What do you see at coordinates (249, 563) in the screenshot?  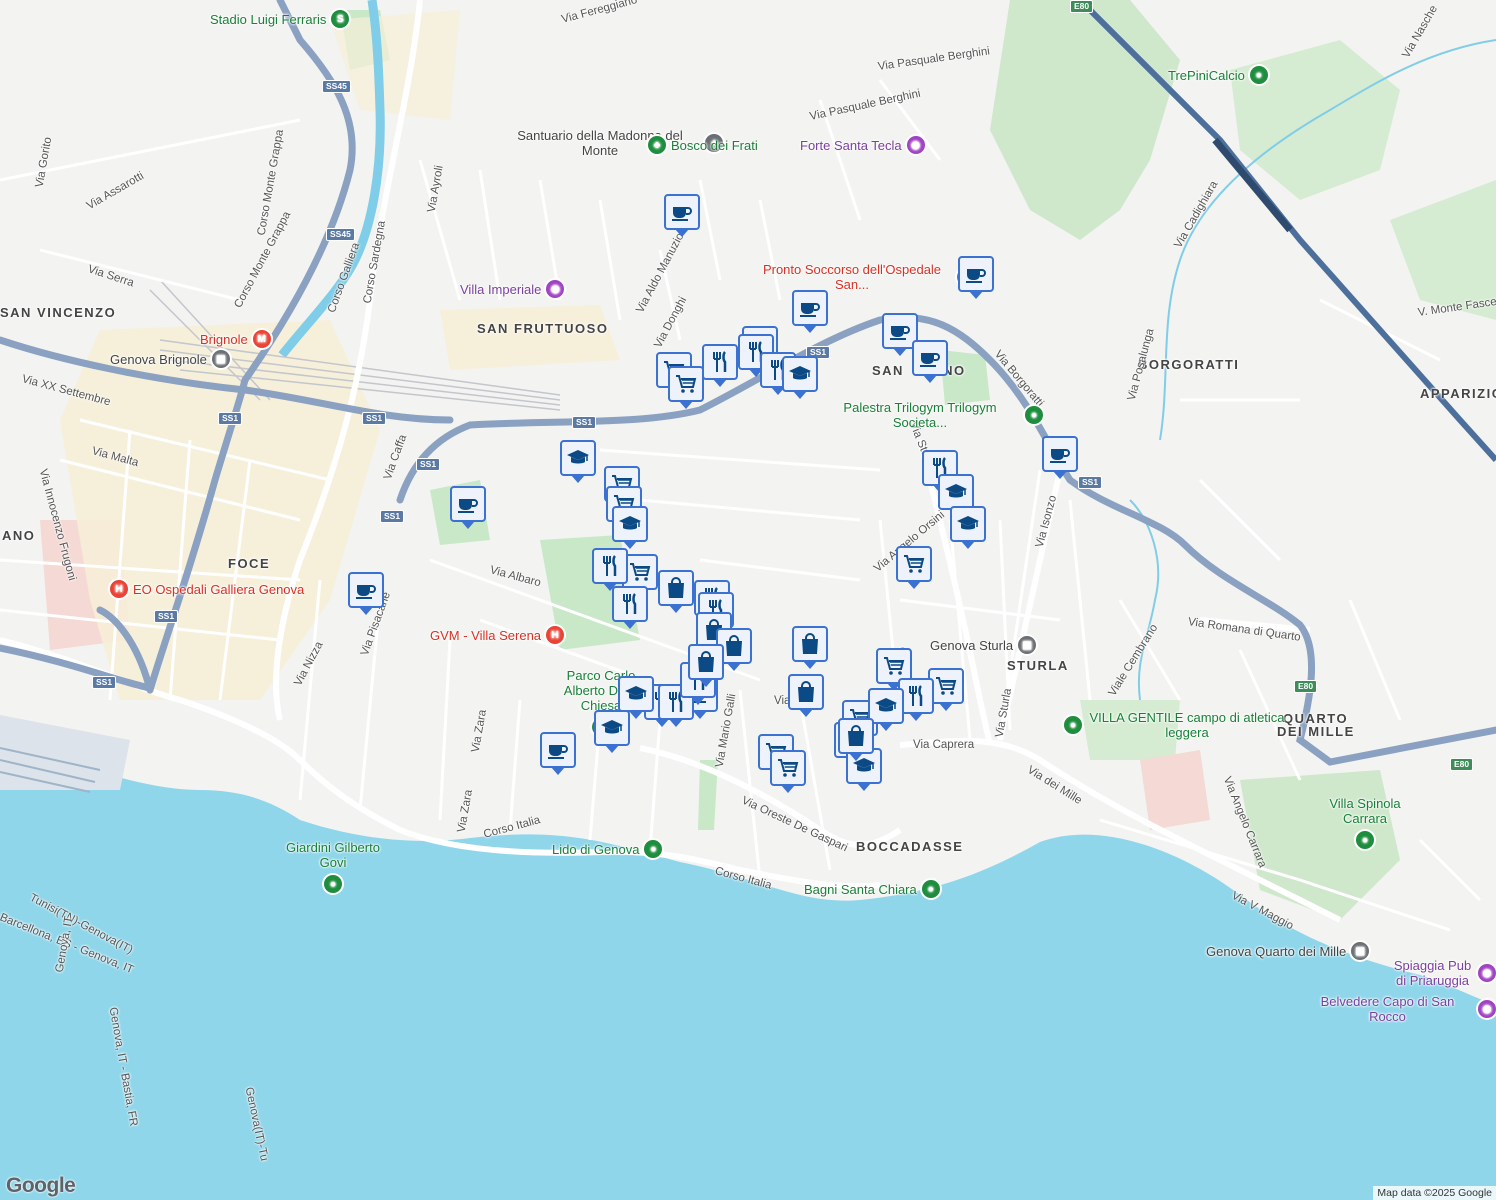 I see `district-label: FOCE` at bounding box center [249, 563].